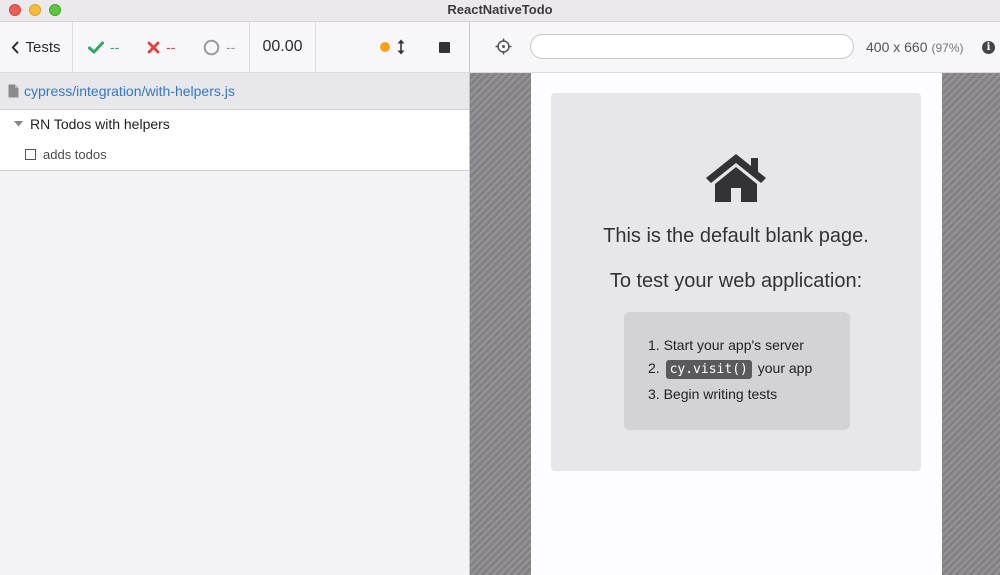  Describe the element at coordinates (75, 154) in the screenshot. I see `test-title: adds todos` at that location.